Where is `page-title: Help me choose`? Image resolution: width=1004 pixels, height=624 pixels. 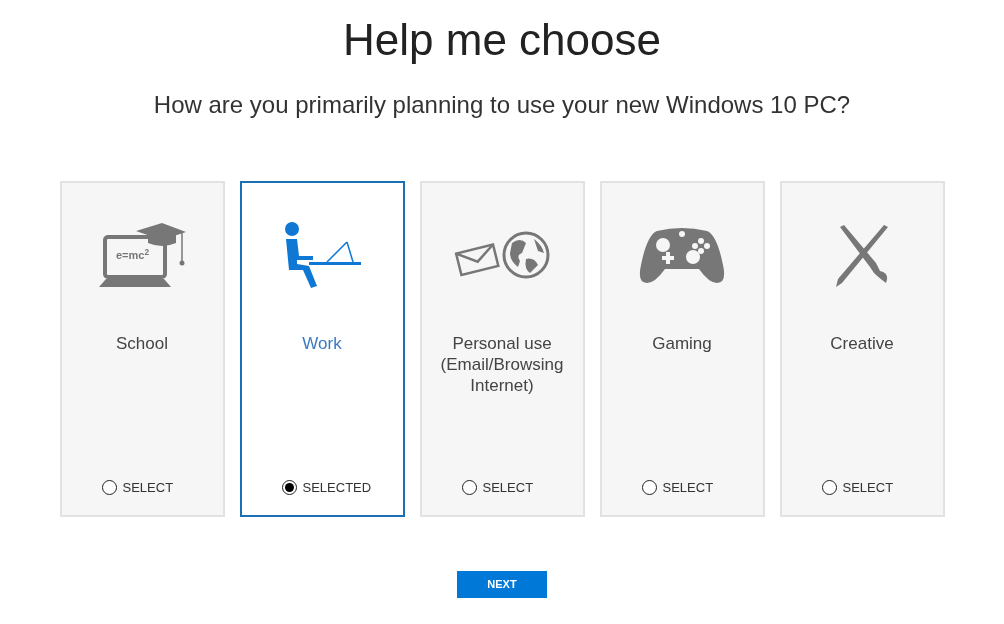 page-title: Help me choose is located at coordinates (502, 40).